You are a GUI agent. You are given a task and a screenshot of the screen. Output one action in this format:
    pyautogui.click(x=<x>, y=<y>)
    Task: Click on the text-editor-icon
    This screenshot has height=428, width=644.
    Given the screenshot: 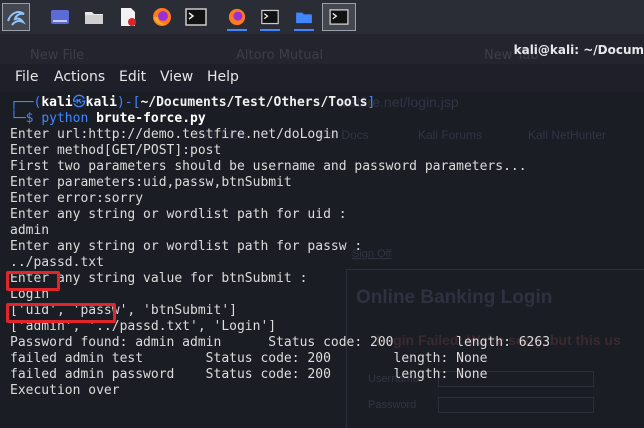 What is the action you would take?
    pyautogui.click(x=128, y=17)
    